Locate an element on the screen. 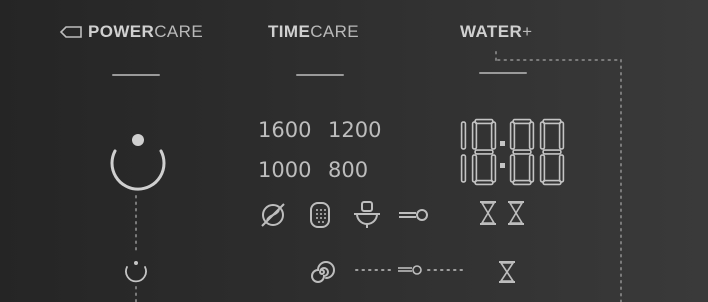 This screenshot has height=302, width=708. prewash-basin-icon is located at coordinates (367, 215).